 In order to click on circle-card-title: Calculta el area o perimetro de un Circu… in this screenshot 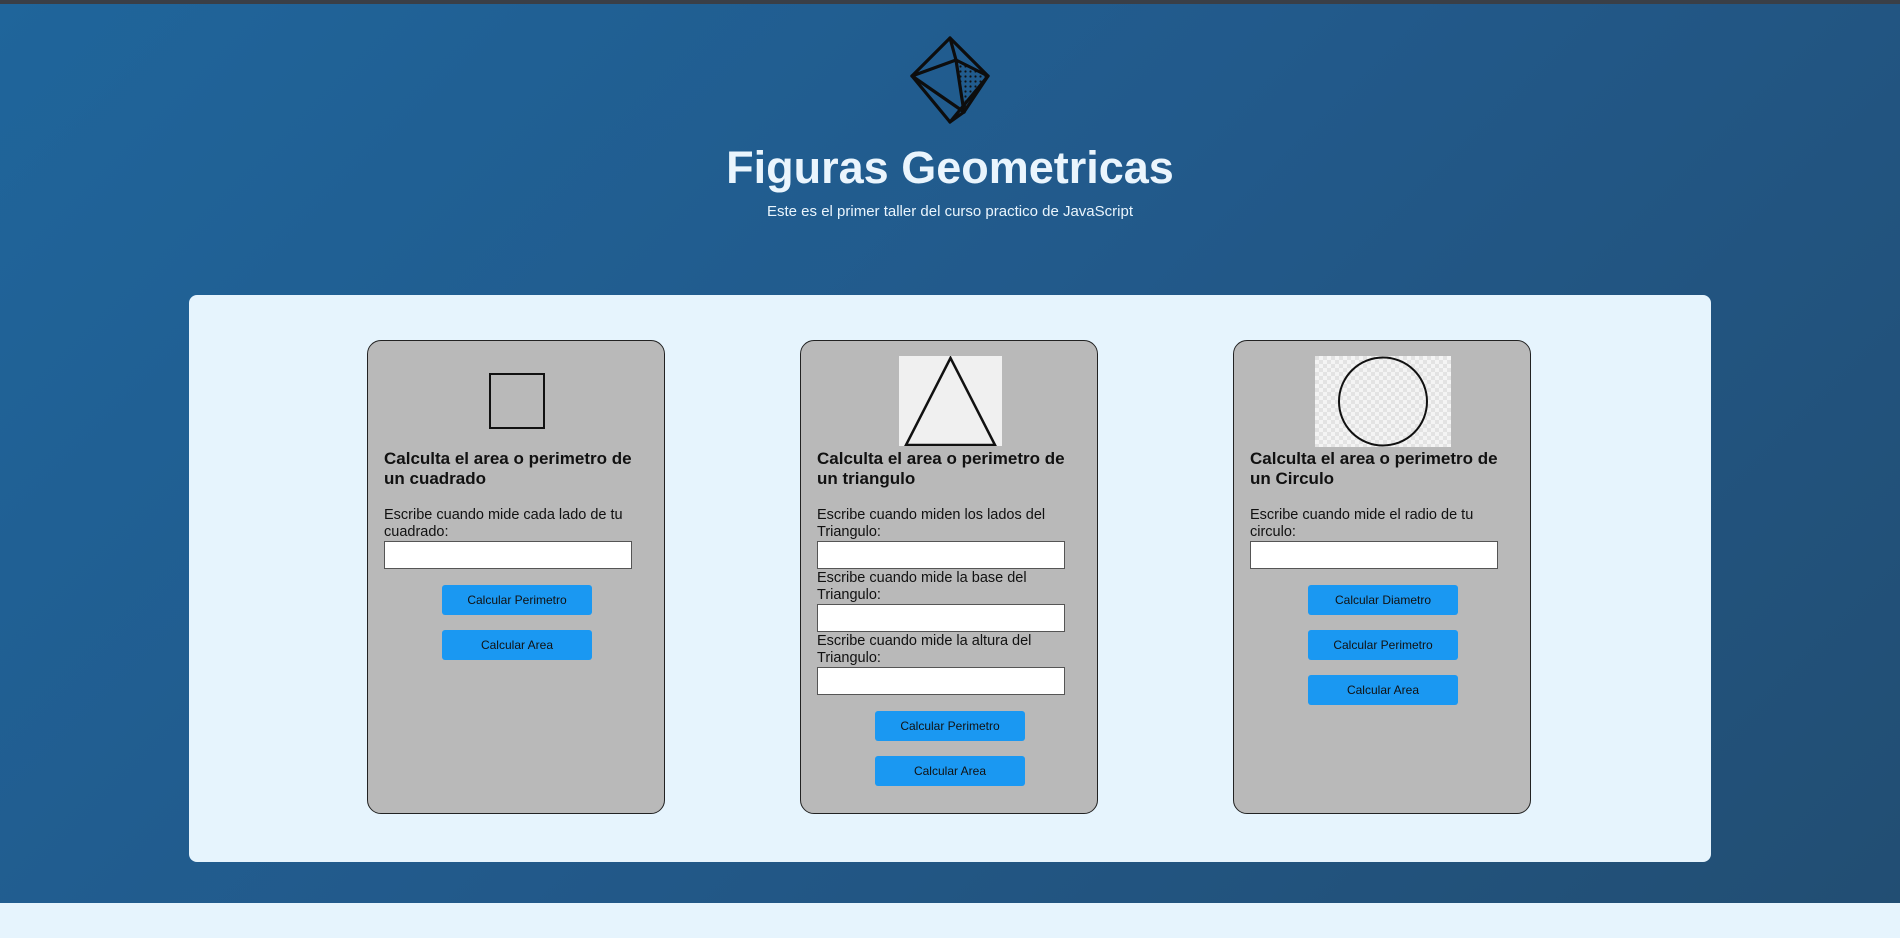, I will do `click(1374, 468)`.